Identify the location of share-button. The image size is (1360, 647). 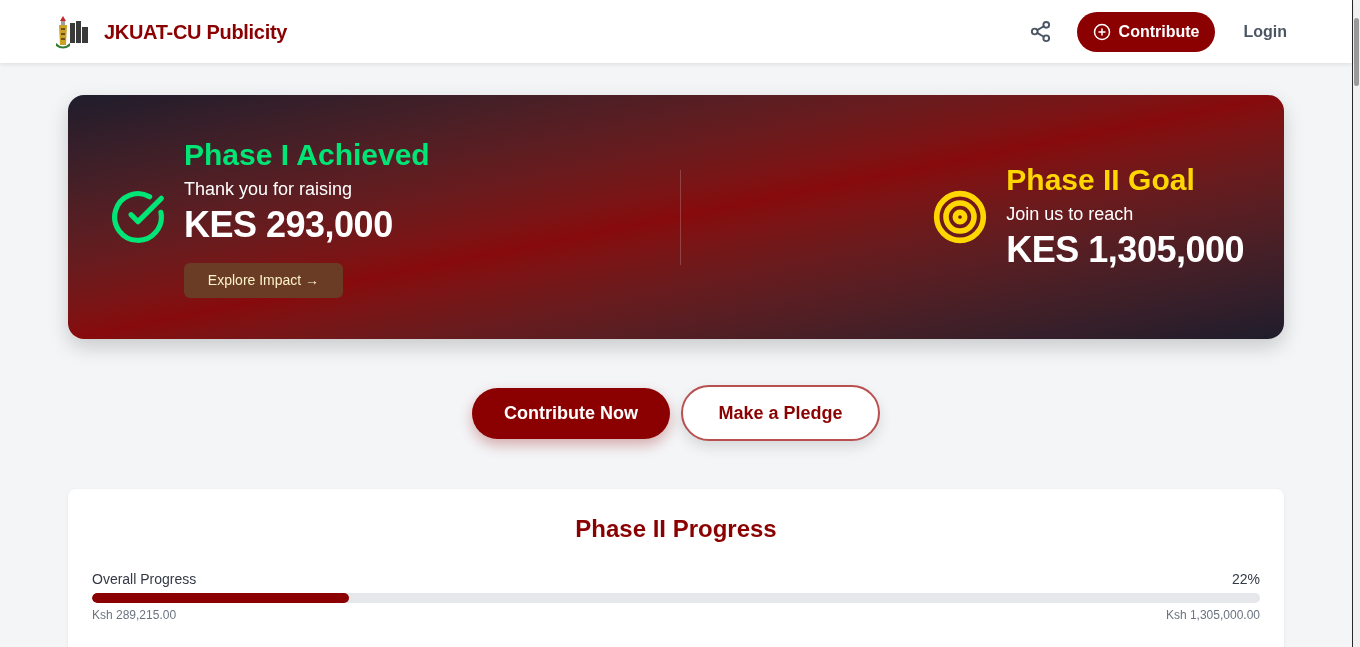
(1040, 31).